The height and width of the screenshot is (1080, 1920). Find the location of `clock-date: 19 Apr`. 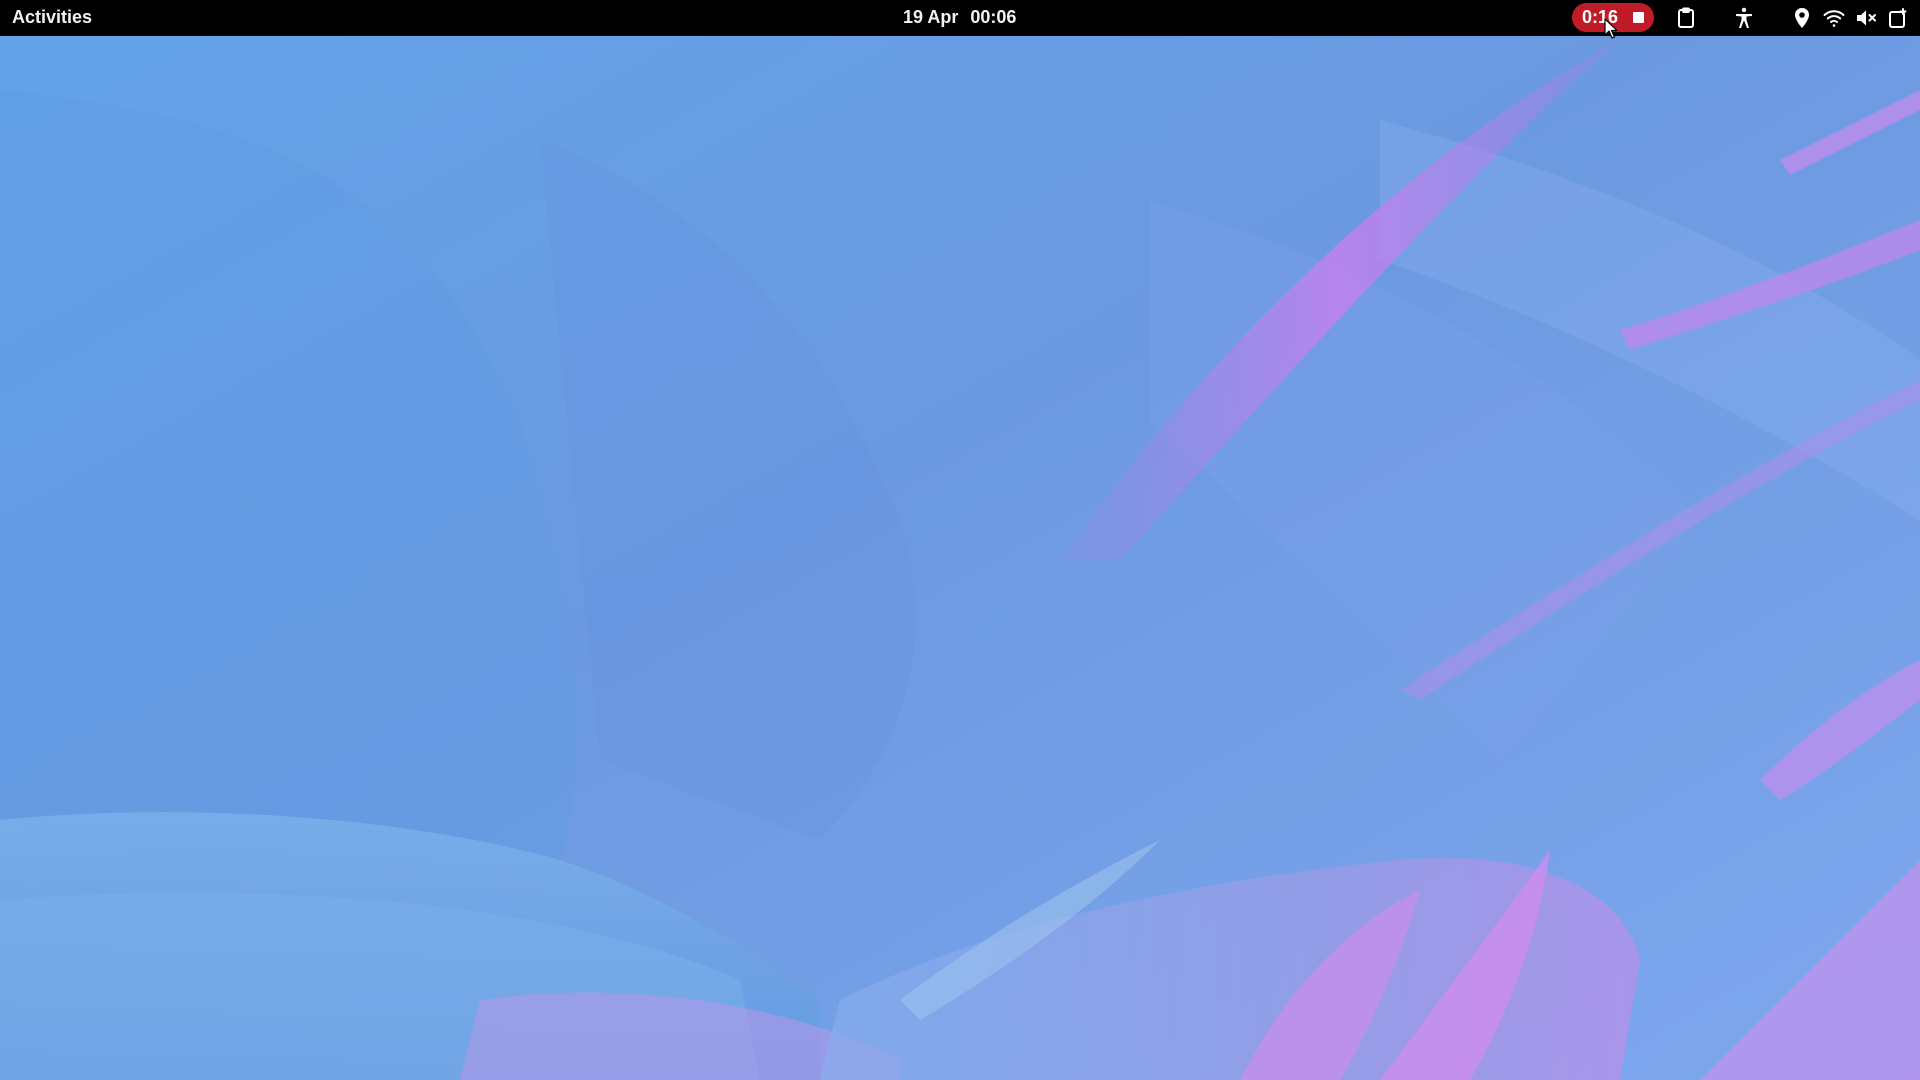

clock-date: 19 Apr is located at coordinates (931, 17).